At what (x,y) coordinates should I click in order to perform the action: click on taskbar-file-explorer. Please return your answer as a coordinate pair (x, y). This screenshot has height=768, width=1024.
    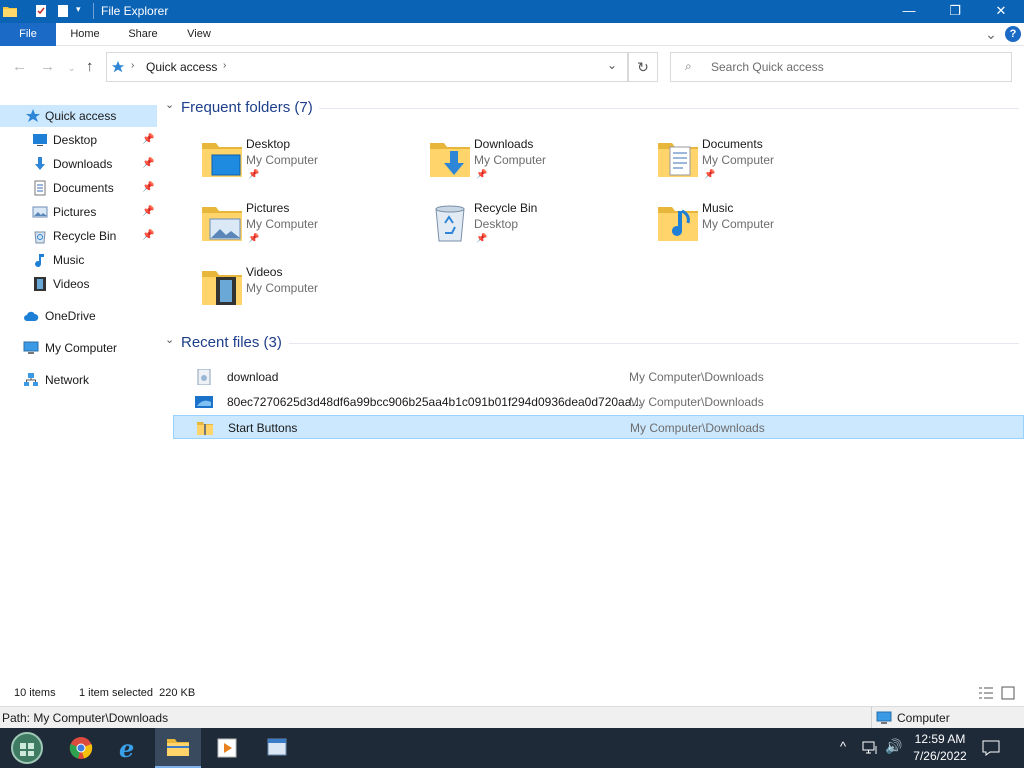
    Looking at the image, I should click on (178, 748).